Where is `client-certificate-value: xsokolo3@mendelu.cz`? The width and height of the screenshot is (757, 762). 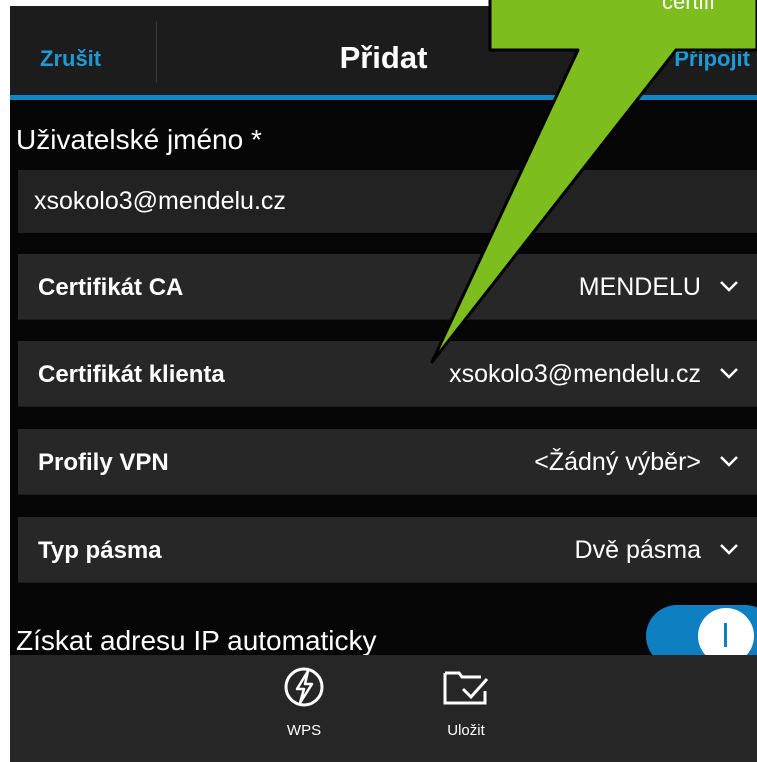 client-certificate-value: xsokolo3@mendelu.cz is located at coordinates (575, 374).